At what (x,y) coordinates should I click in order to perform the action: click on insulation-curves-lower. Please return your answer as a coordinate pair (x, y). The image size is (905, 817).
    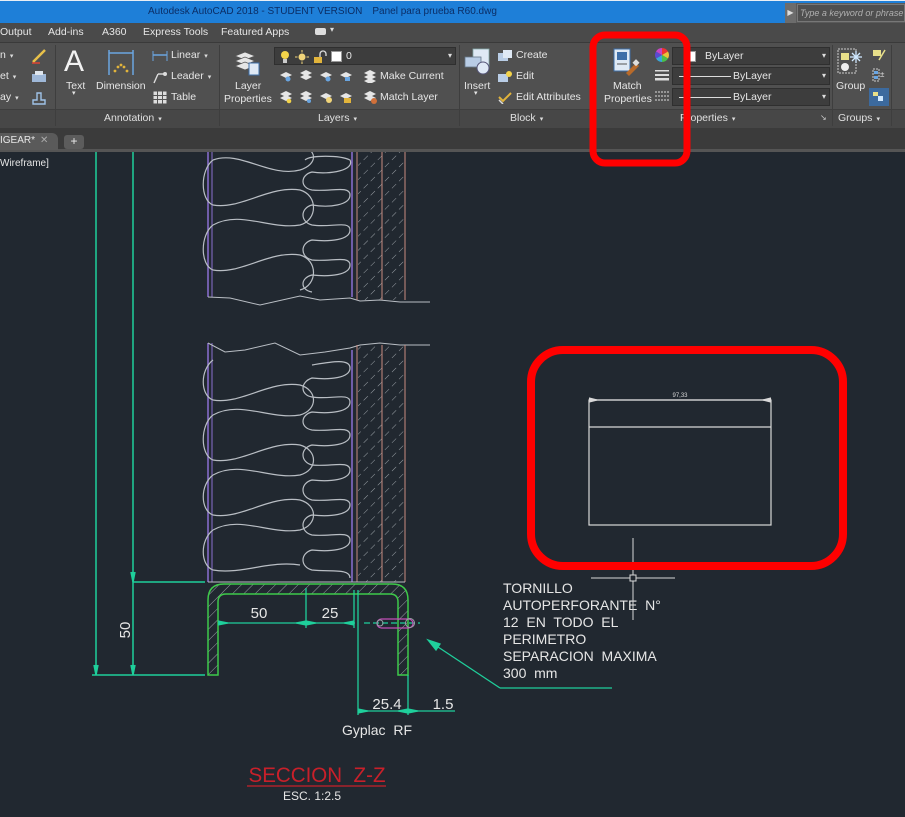
    Looking at the image, I should click on (276, 469).